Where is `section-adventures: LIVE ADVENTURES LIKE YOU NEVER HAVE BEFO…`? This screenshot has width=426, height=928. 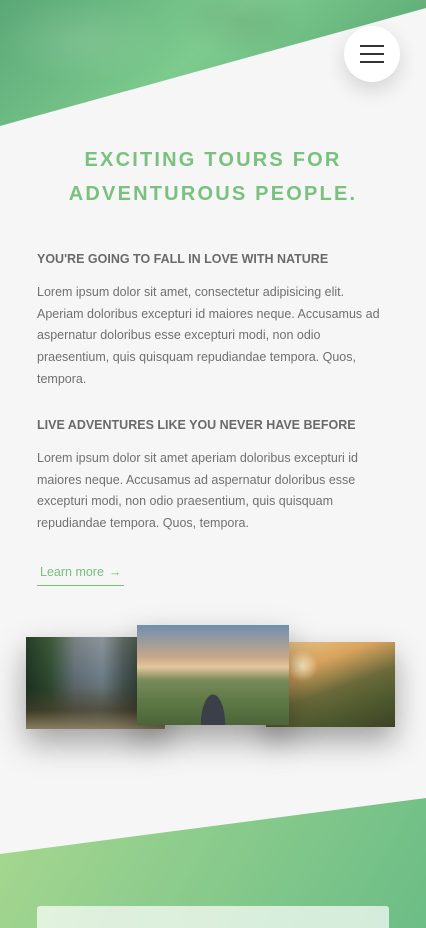 section-adventures: LIVE ADVENTURES LIKE YOU NEVER HAVE BEFO… is located at coordinates (213, 476).